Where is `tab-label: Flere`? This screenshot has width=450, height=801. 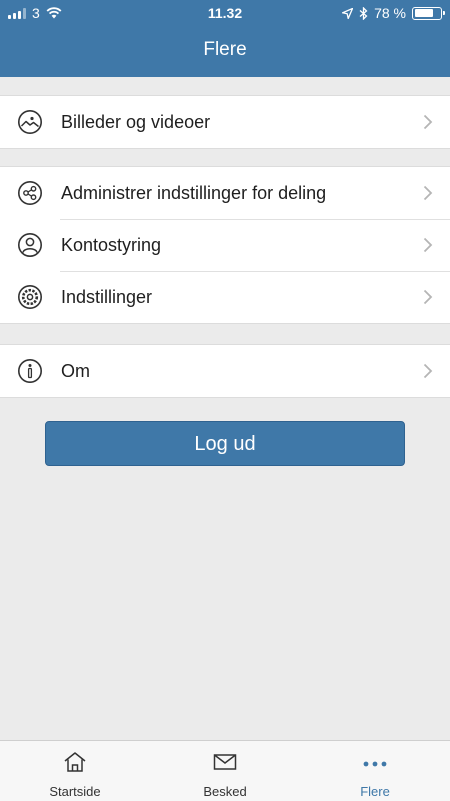 tab-label: Flere is located at coordinates (375, 791).